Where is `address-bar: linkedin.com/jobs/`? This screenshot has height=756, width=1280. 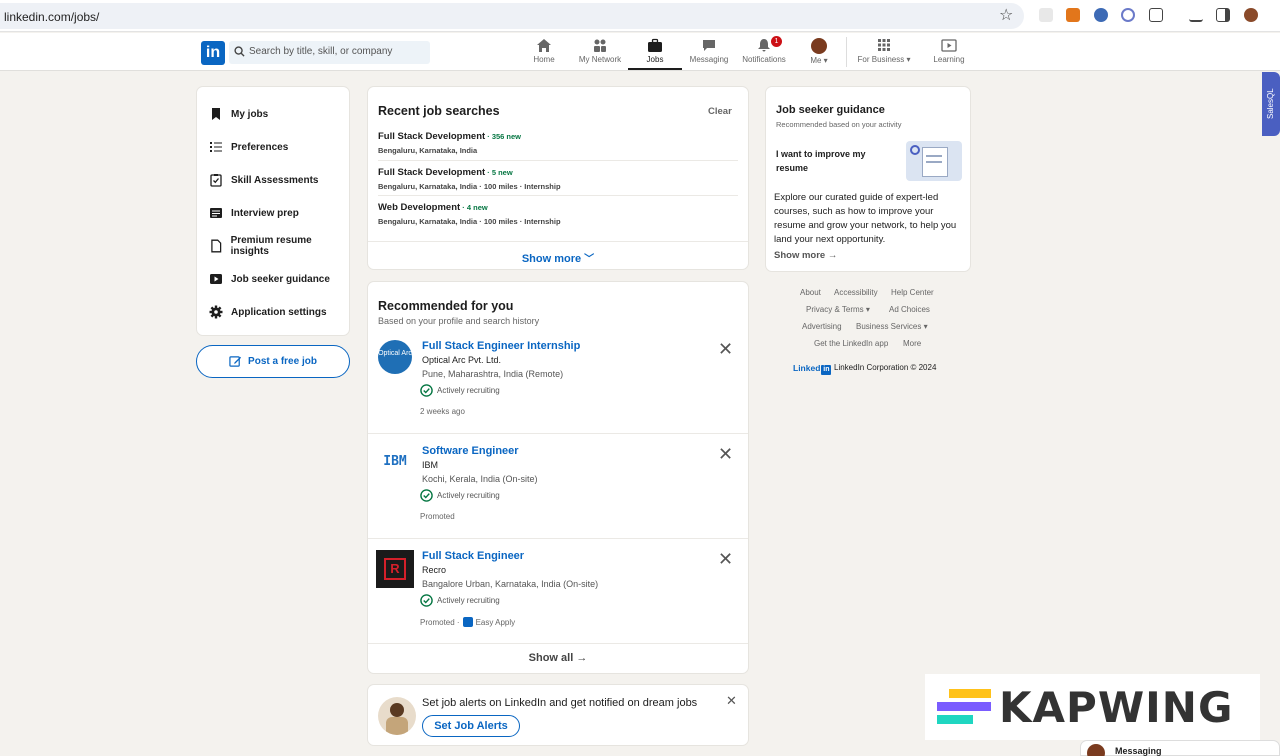 address-bar: linkedin.com/jobs/ is located at coordinates (512, 16).